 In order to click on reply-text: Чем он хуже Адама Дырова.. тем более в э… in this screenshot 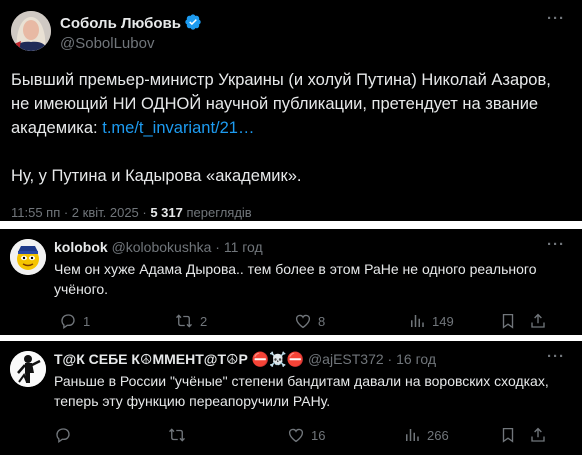, I will do `click(314, 279)`.